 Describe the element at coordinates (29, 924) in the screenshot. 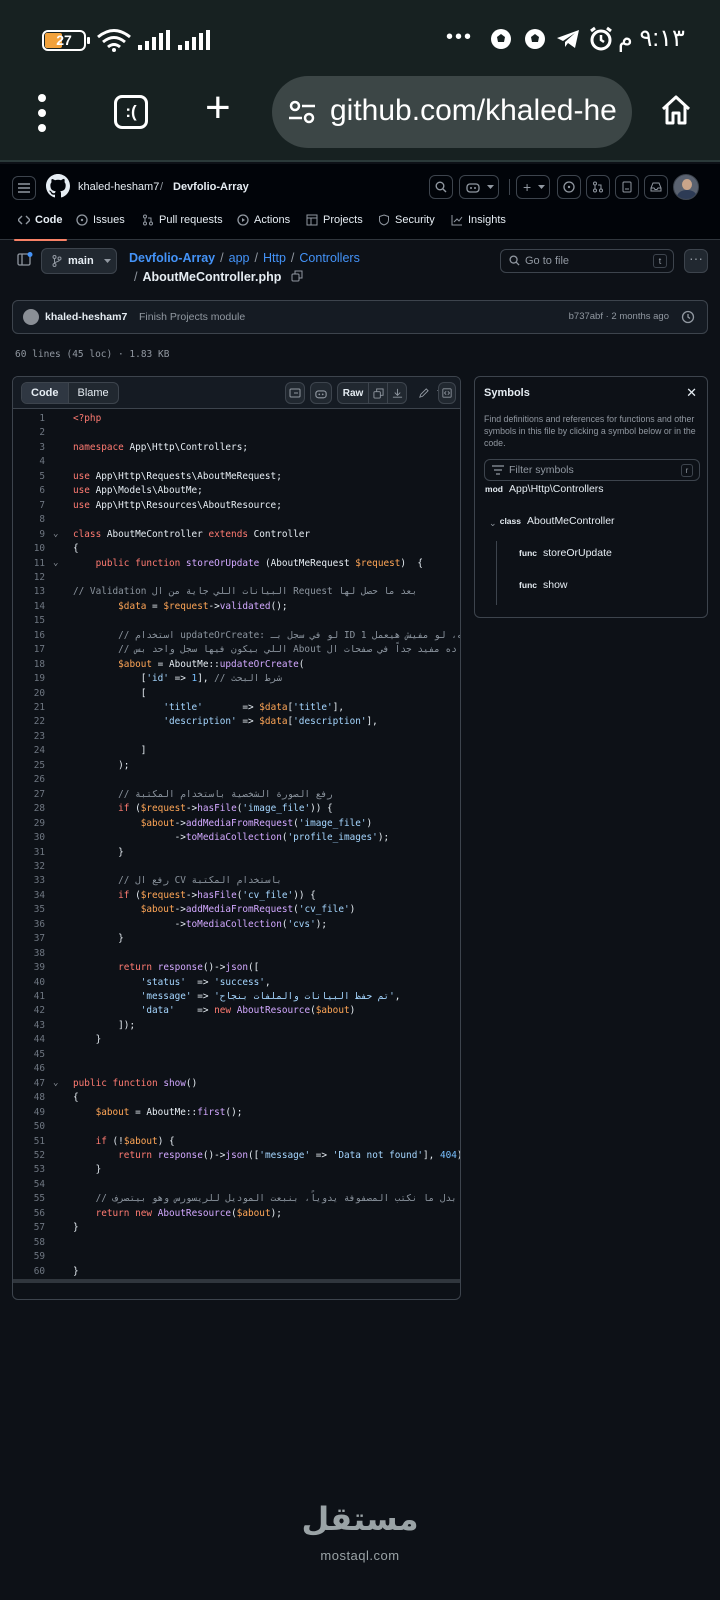

I see `line-number: 36` at that location.